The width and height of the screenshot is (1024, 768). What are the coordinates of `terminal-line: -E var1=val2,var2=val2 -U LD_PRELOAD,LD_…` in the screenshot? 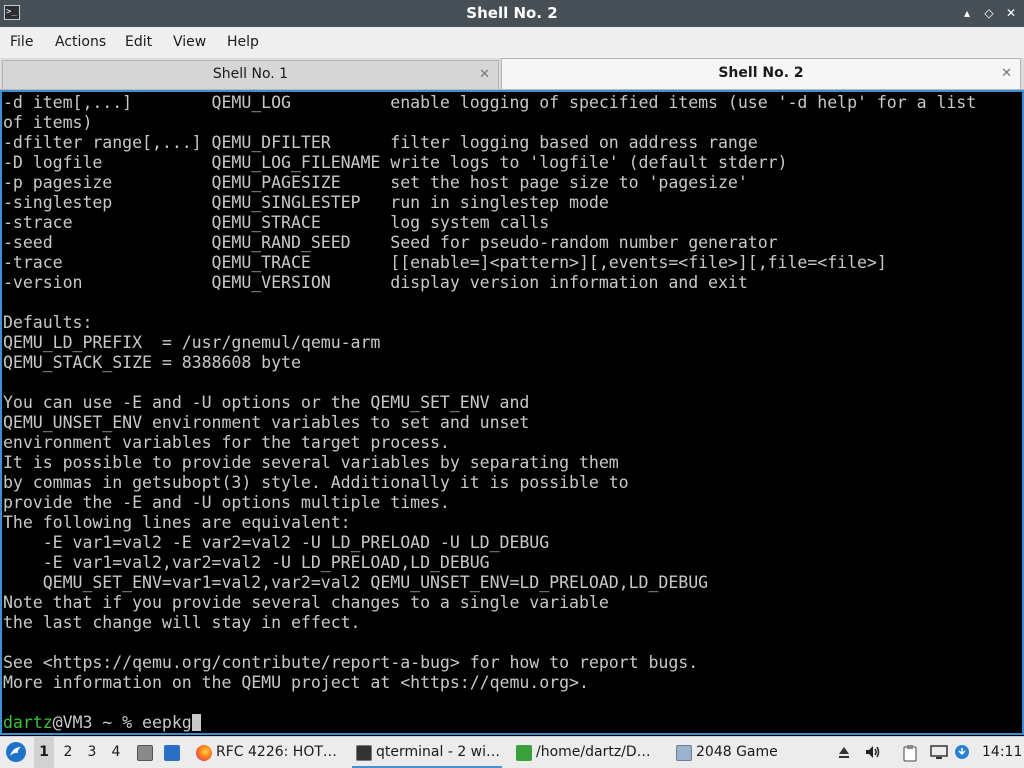 It's located at (246, 562).